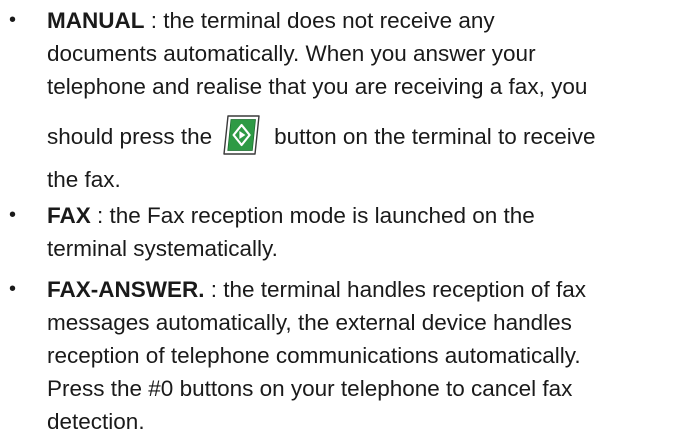 Image resolution: width=680 pixels, height=438 pixels. I want to click on manual-text-before-icon: should press the, so click(130, 136).